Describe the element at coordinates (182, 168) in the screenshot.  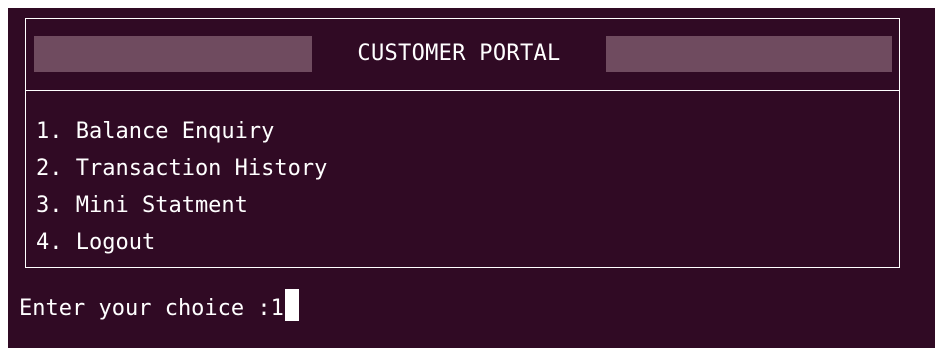
I see `menu-item-transaction-history: 2. Transaction History` at that location.